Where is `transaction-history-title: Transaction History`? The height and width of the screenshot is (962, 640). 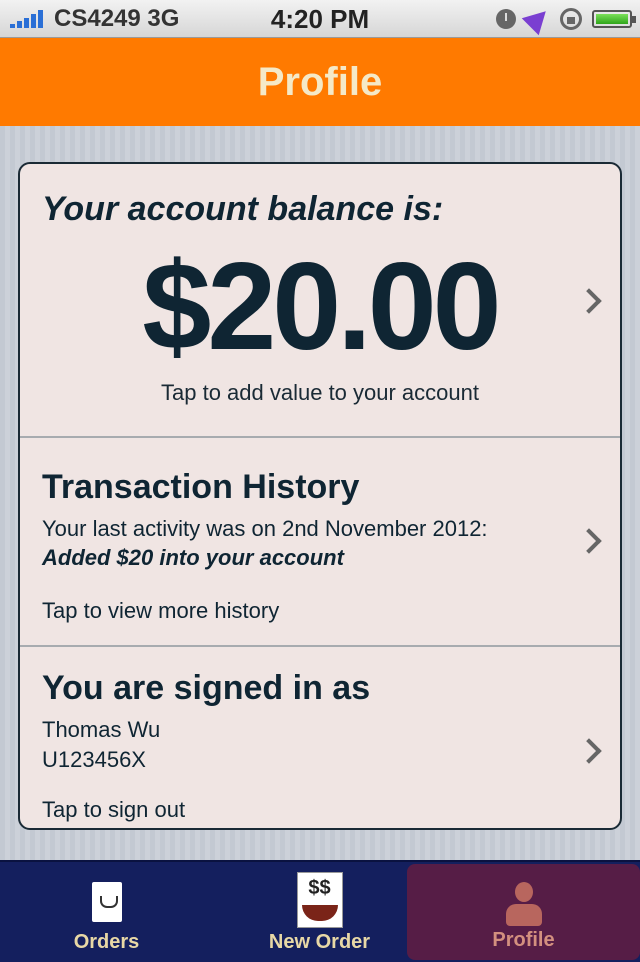
transaction-history-title: Transaction History is located at coordinates (201, 487).